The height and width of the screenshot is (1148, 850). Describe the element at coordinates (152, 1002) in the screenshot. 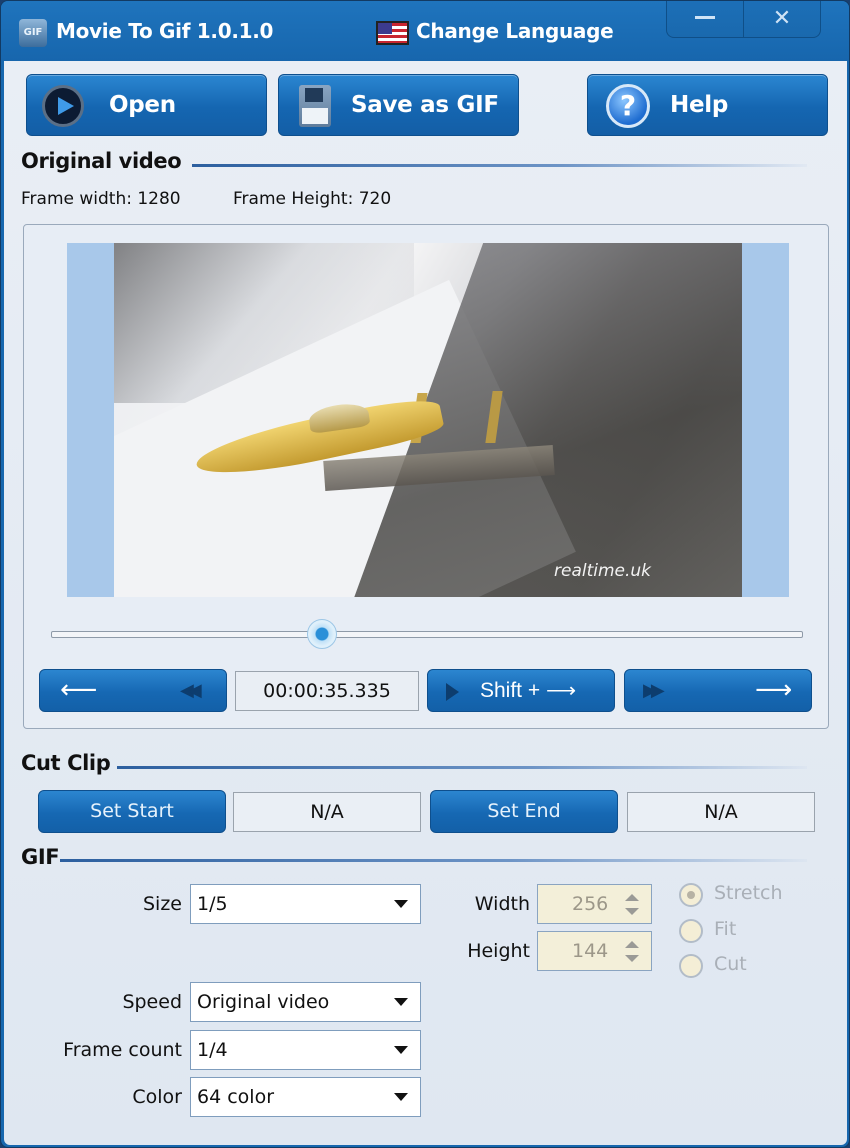

I see `speed-label: Speed` at that location.